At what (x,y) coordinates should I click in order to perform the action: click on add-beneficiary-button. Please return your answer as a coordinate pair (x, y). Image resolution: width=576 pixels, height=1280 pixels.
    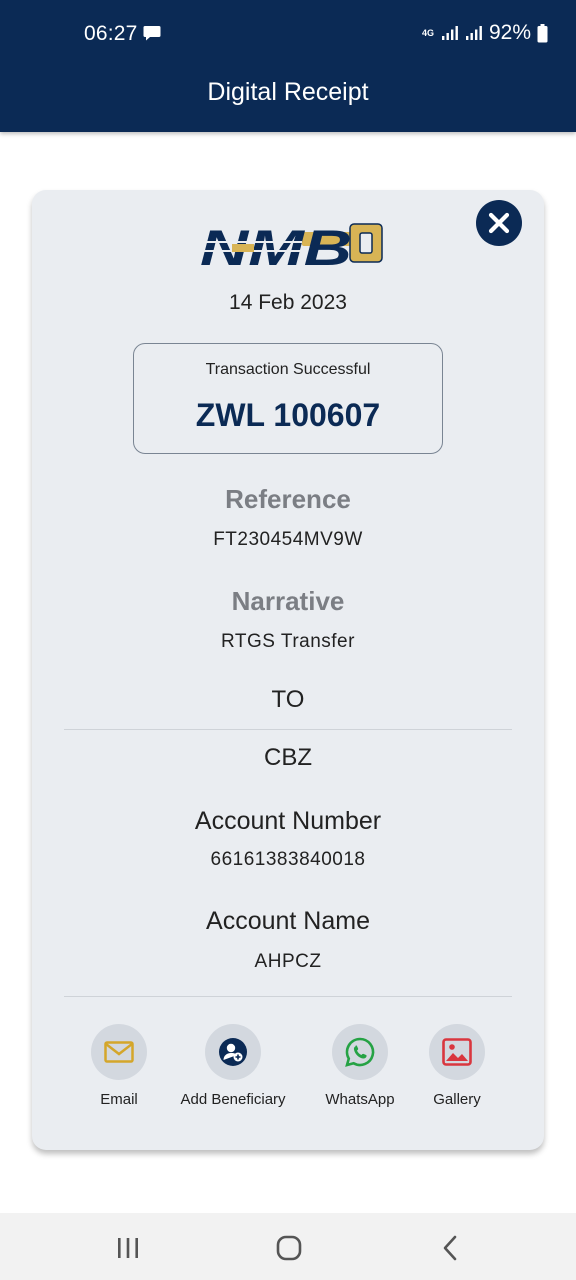
    Looking at the image, I should click on (233, 1052).